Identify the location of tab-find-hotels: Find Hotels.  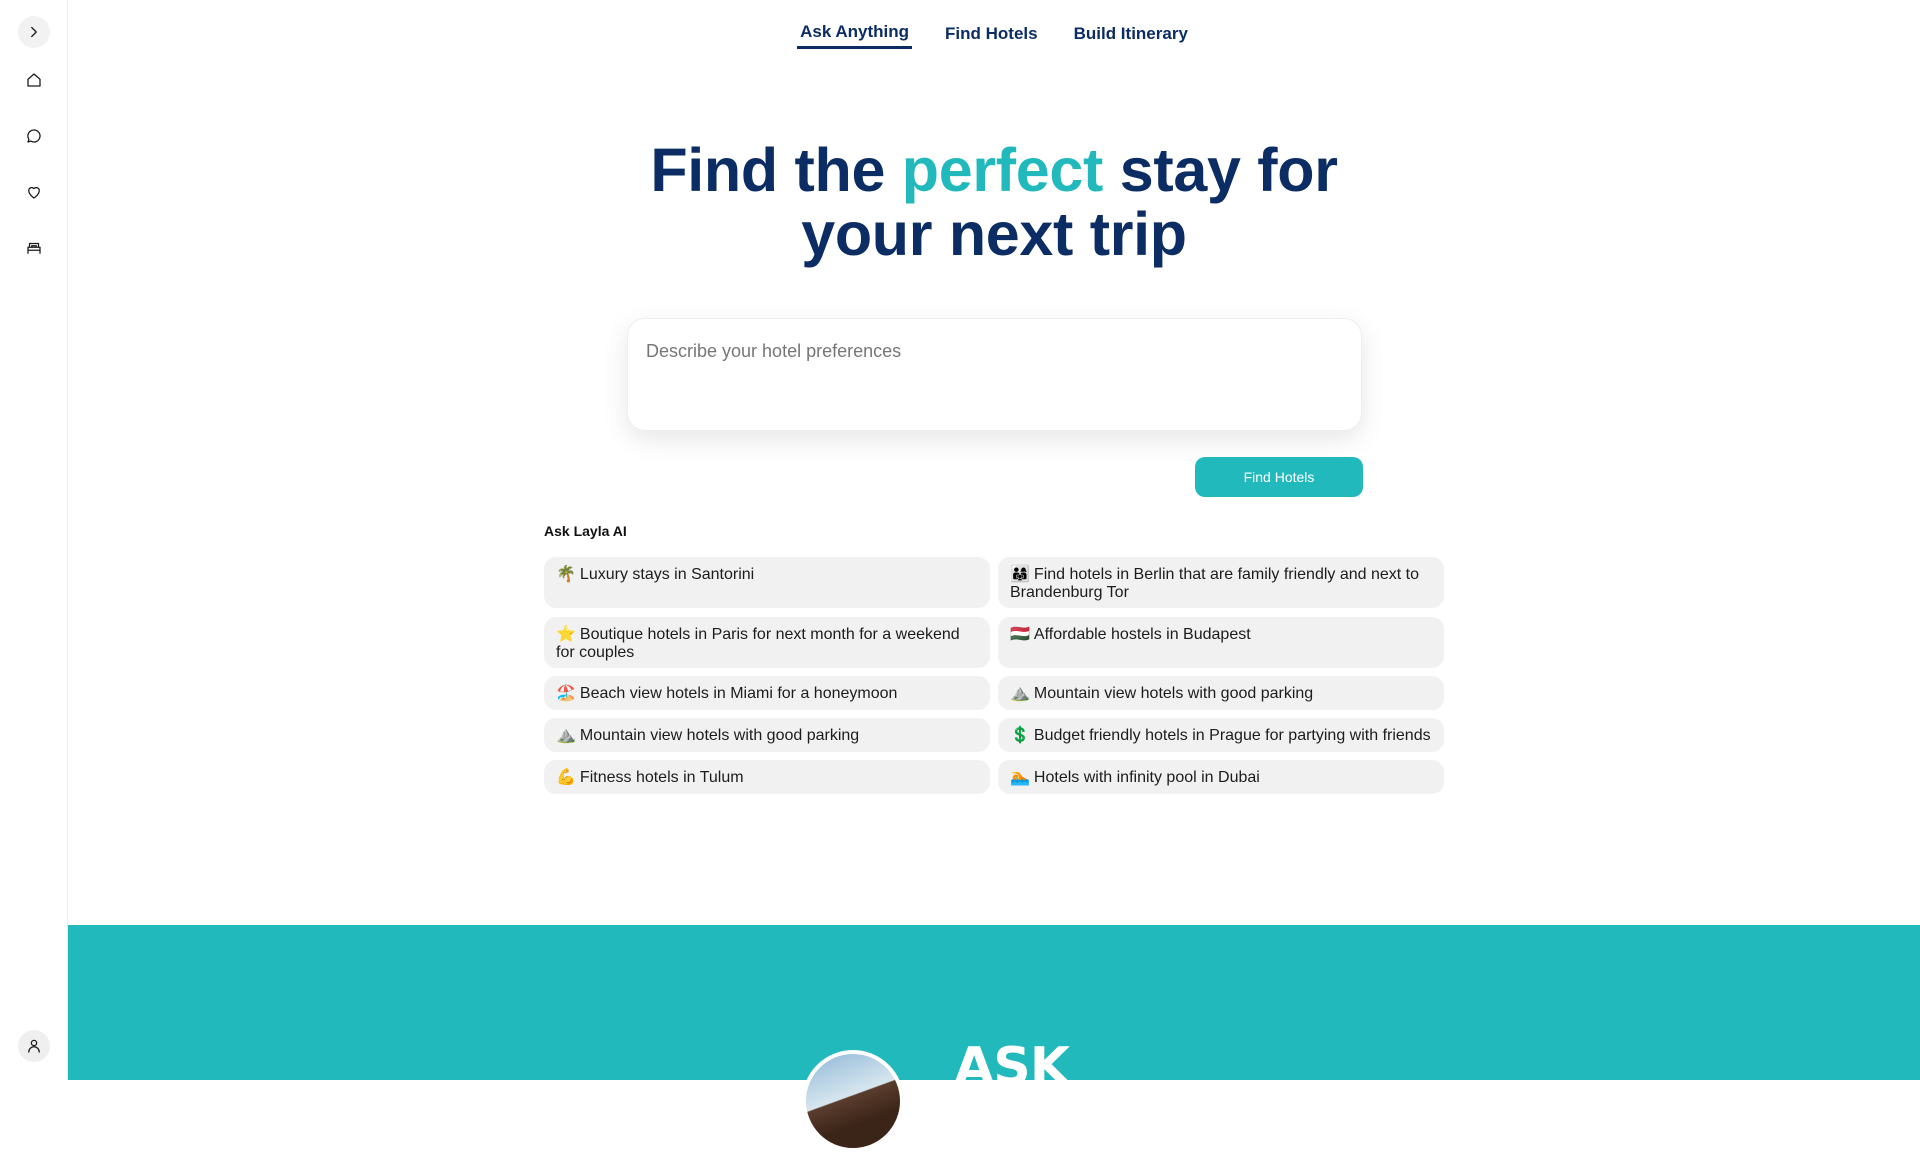
(991, 36).